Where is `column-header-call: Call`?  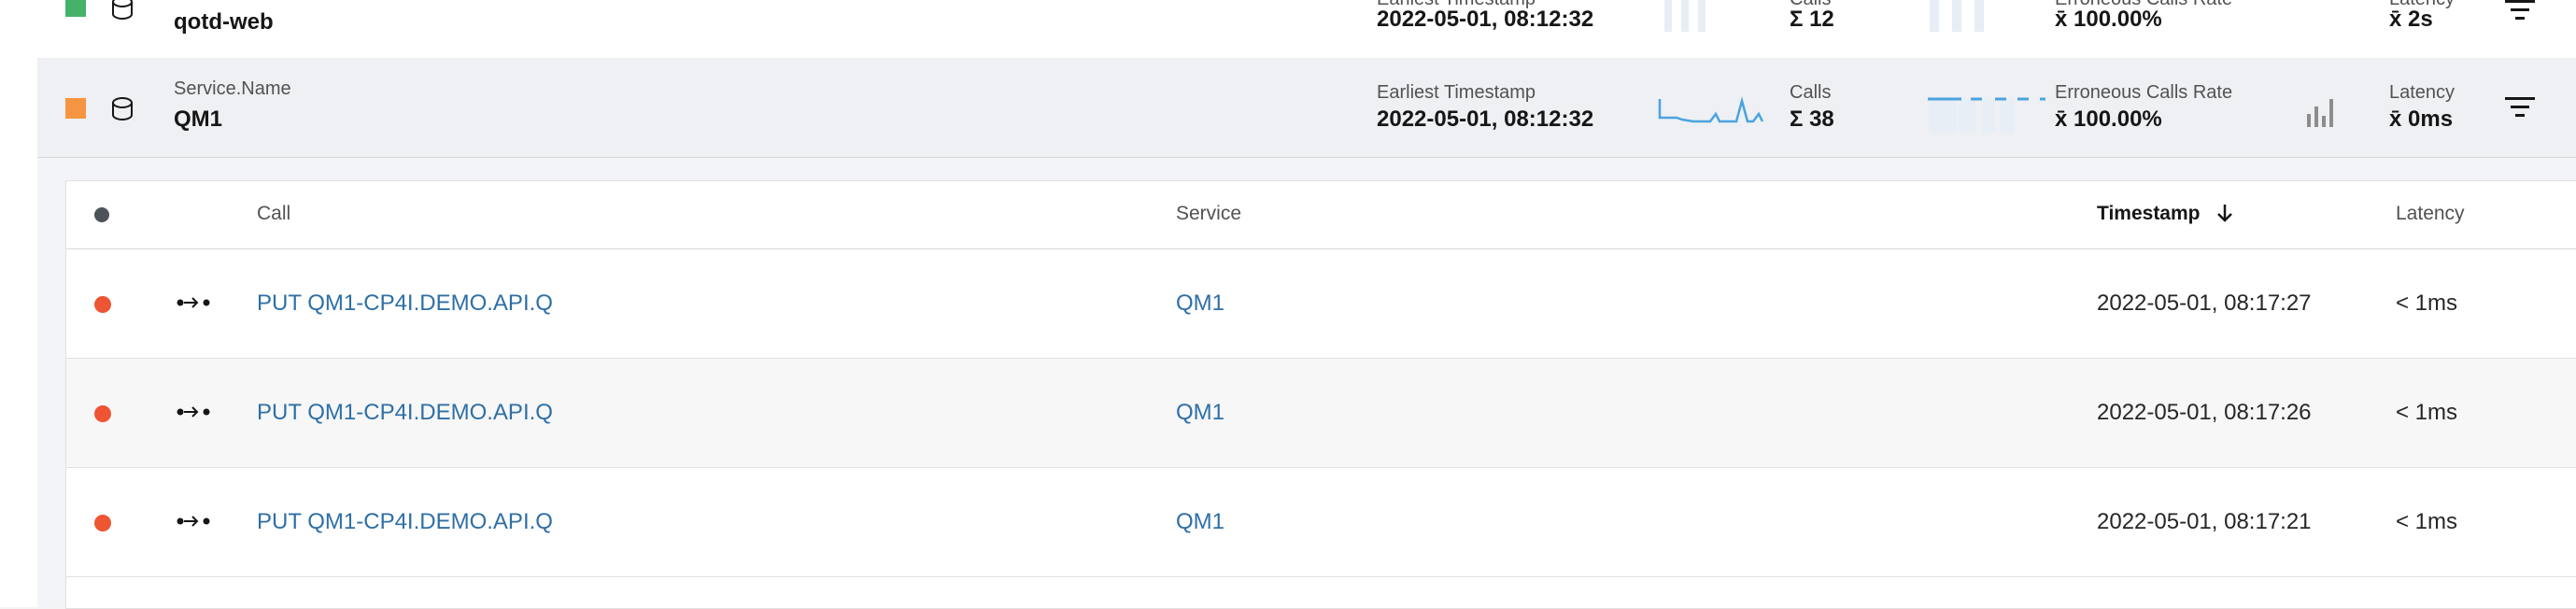
column-header-call: Call is located at coordinates (273, 214).